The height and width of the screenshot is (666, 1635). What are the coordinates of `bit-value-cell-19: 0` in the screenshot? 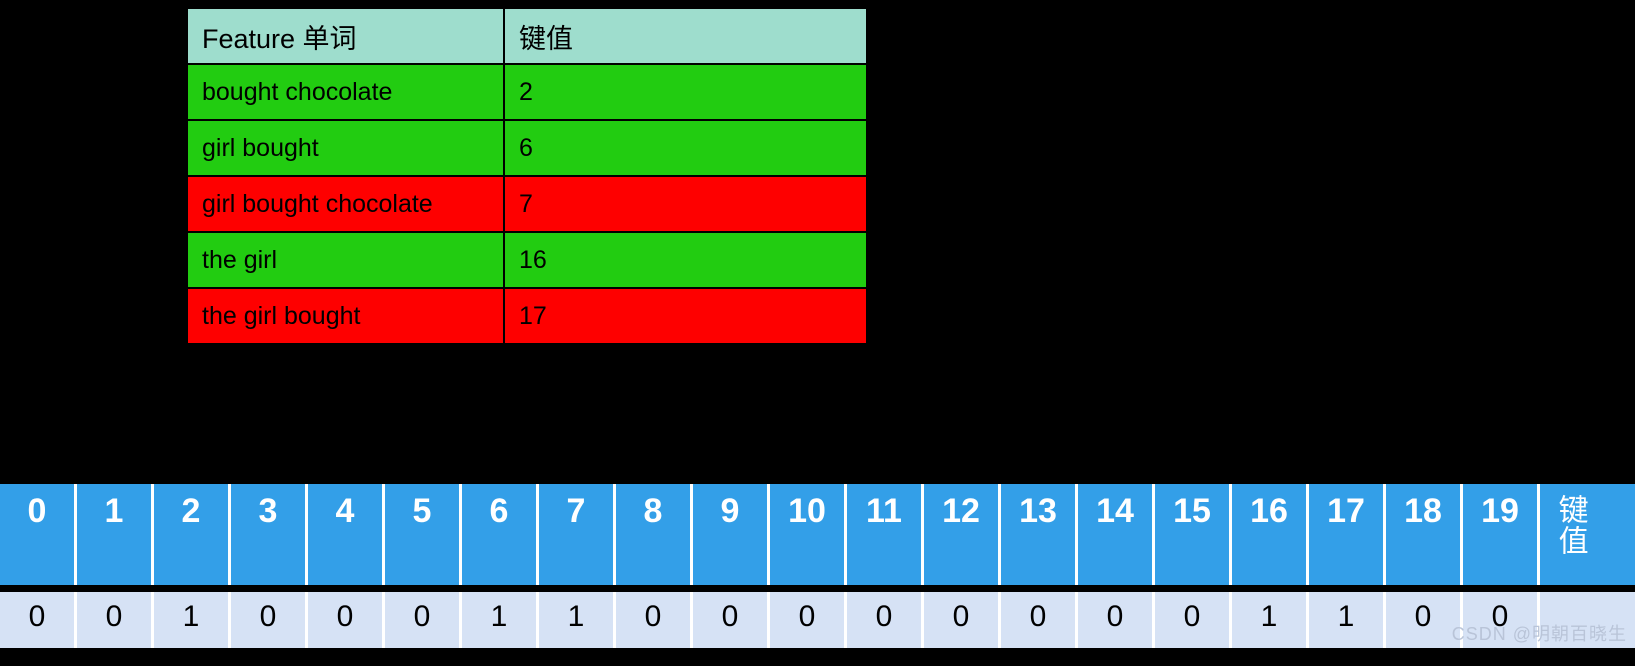 It's located at (1501, 620).